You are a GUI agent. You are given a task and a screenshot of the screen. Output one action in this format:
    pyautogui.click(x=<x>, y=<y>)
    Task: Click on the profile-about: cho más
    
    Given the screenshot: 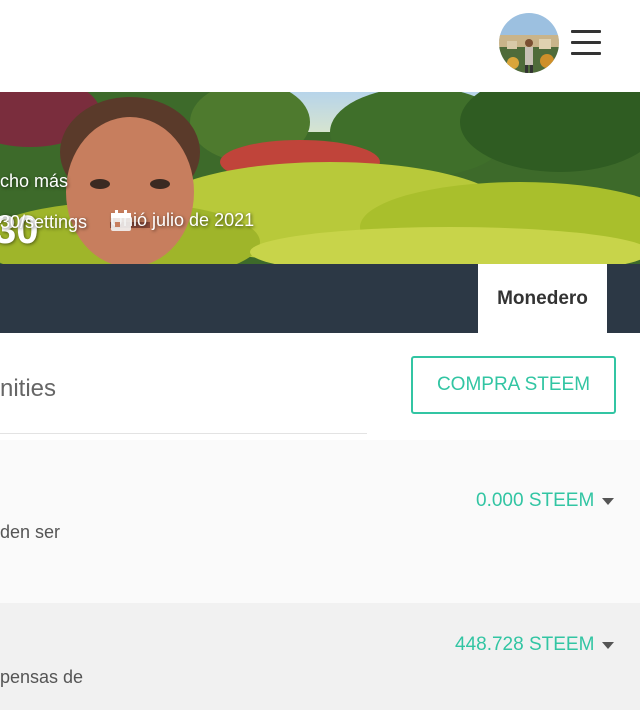 What is the action you would take?
    pyautogui.click(x=34, y=181)
    